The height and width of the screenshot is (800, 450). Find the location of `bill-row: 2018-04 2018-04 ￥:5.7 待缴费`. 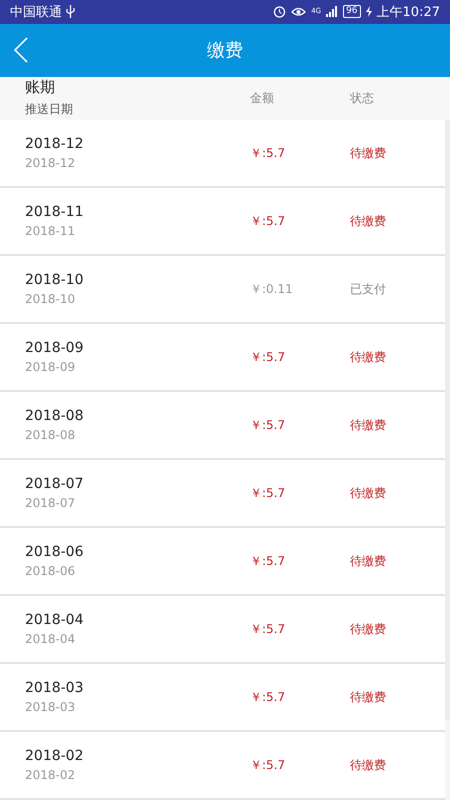

bill-row: 2018-04 2018-04 ￥:5.7 待缴费 is located at coordinates (222, 630).